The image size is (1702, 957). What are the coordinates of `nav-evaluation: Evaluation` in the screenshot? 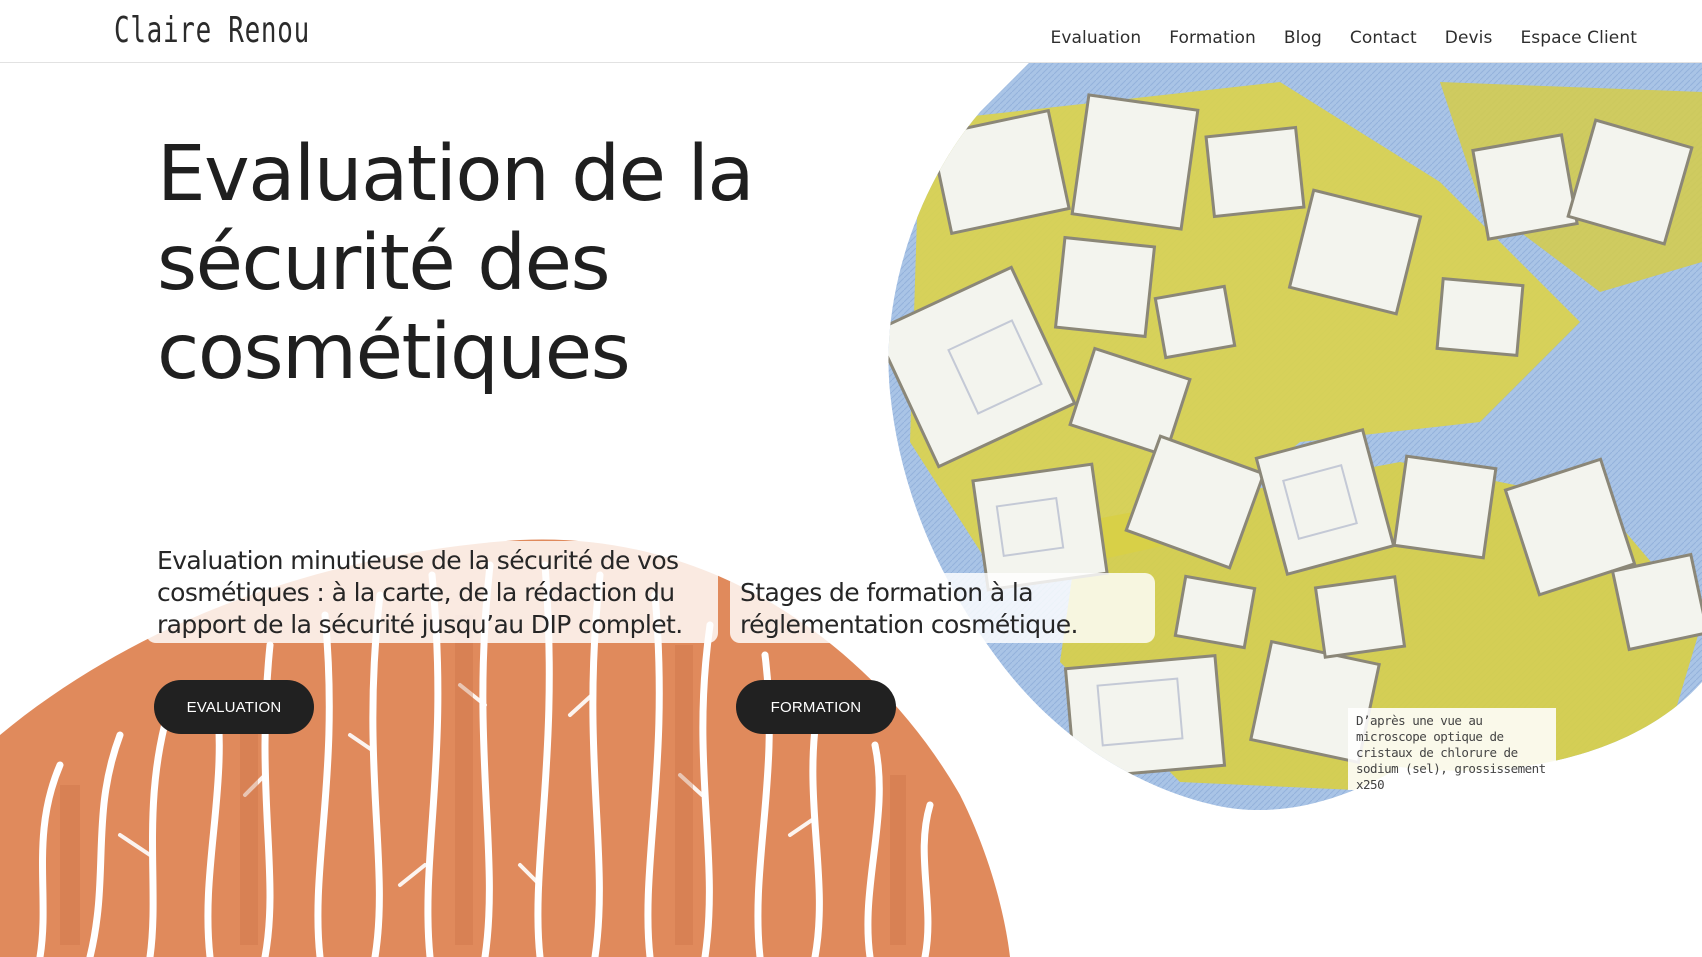 It's located at (1096, 38).